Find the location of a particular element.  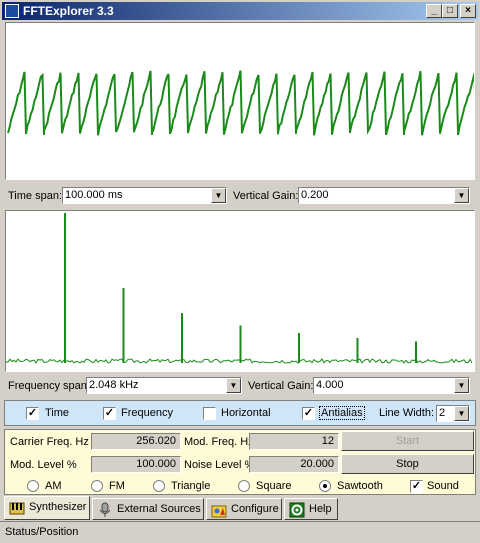

frequency-checkbox: ✓ is located at coordinates (109, 413).